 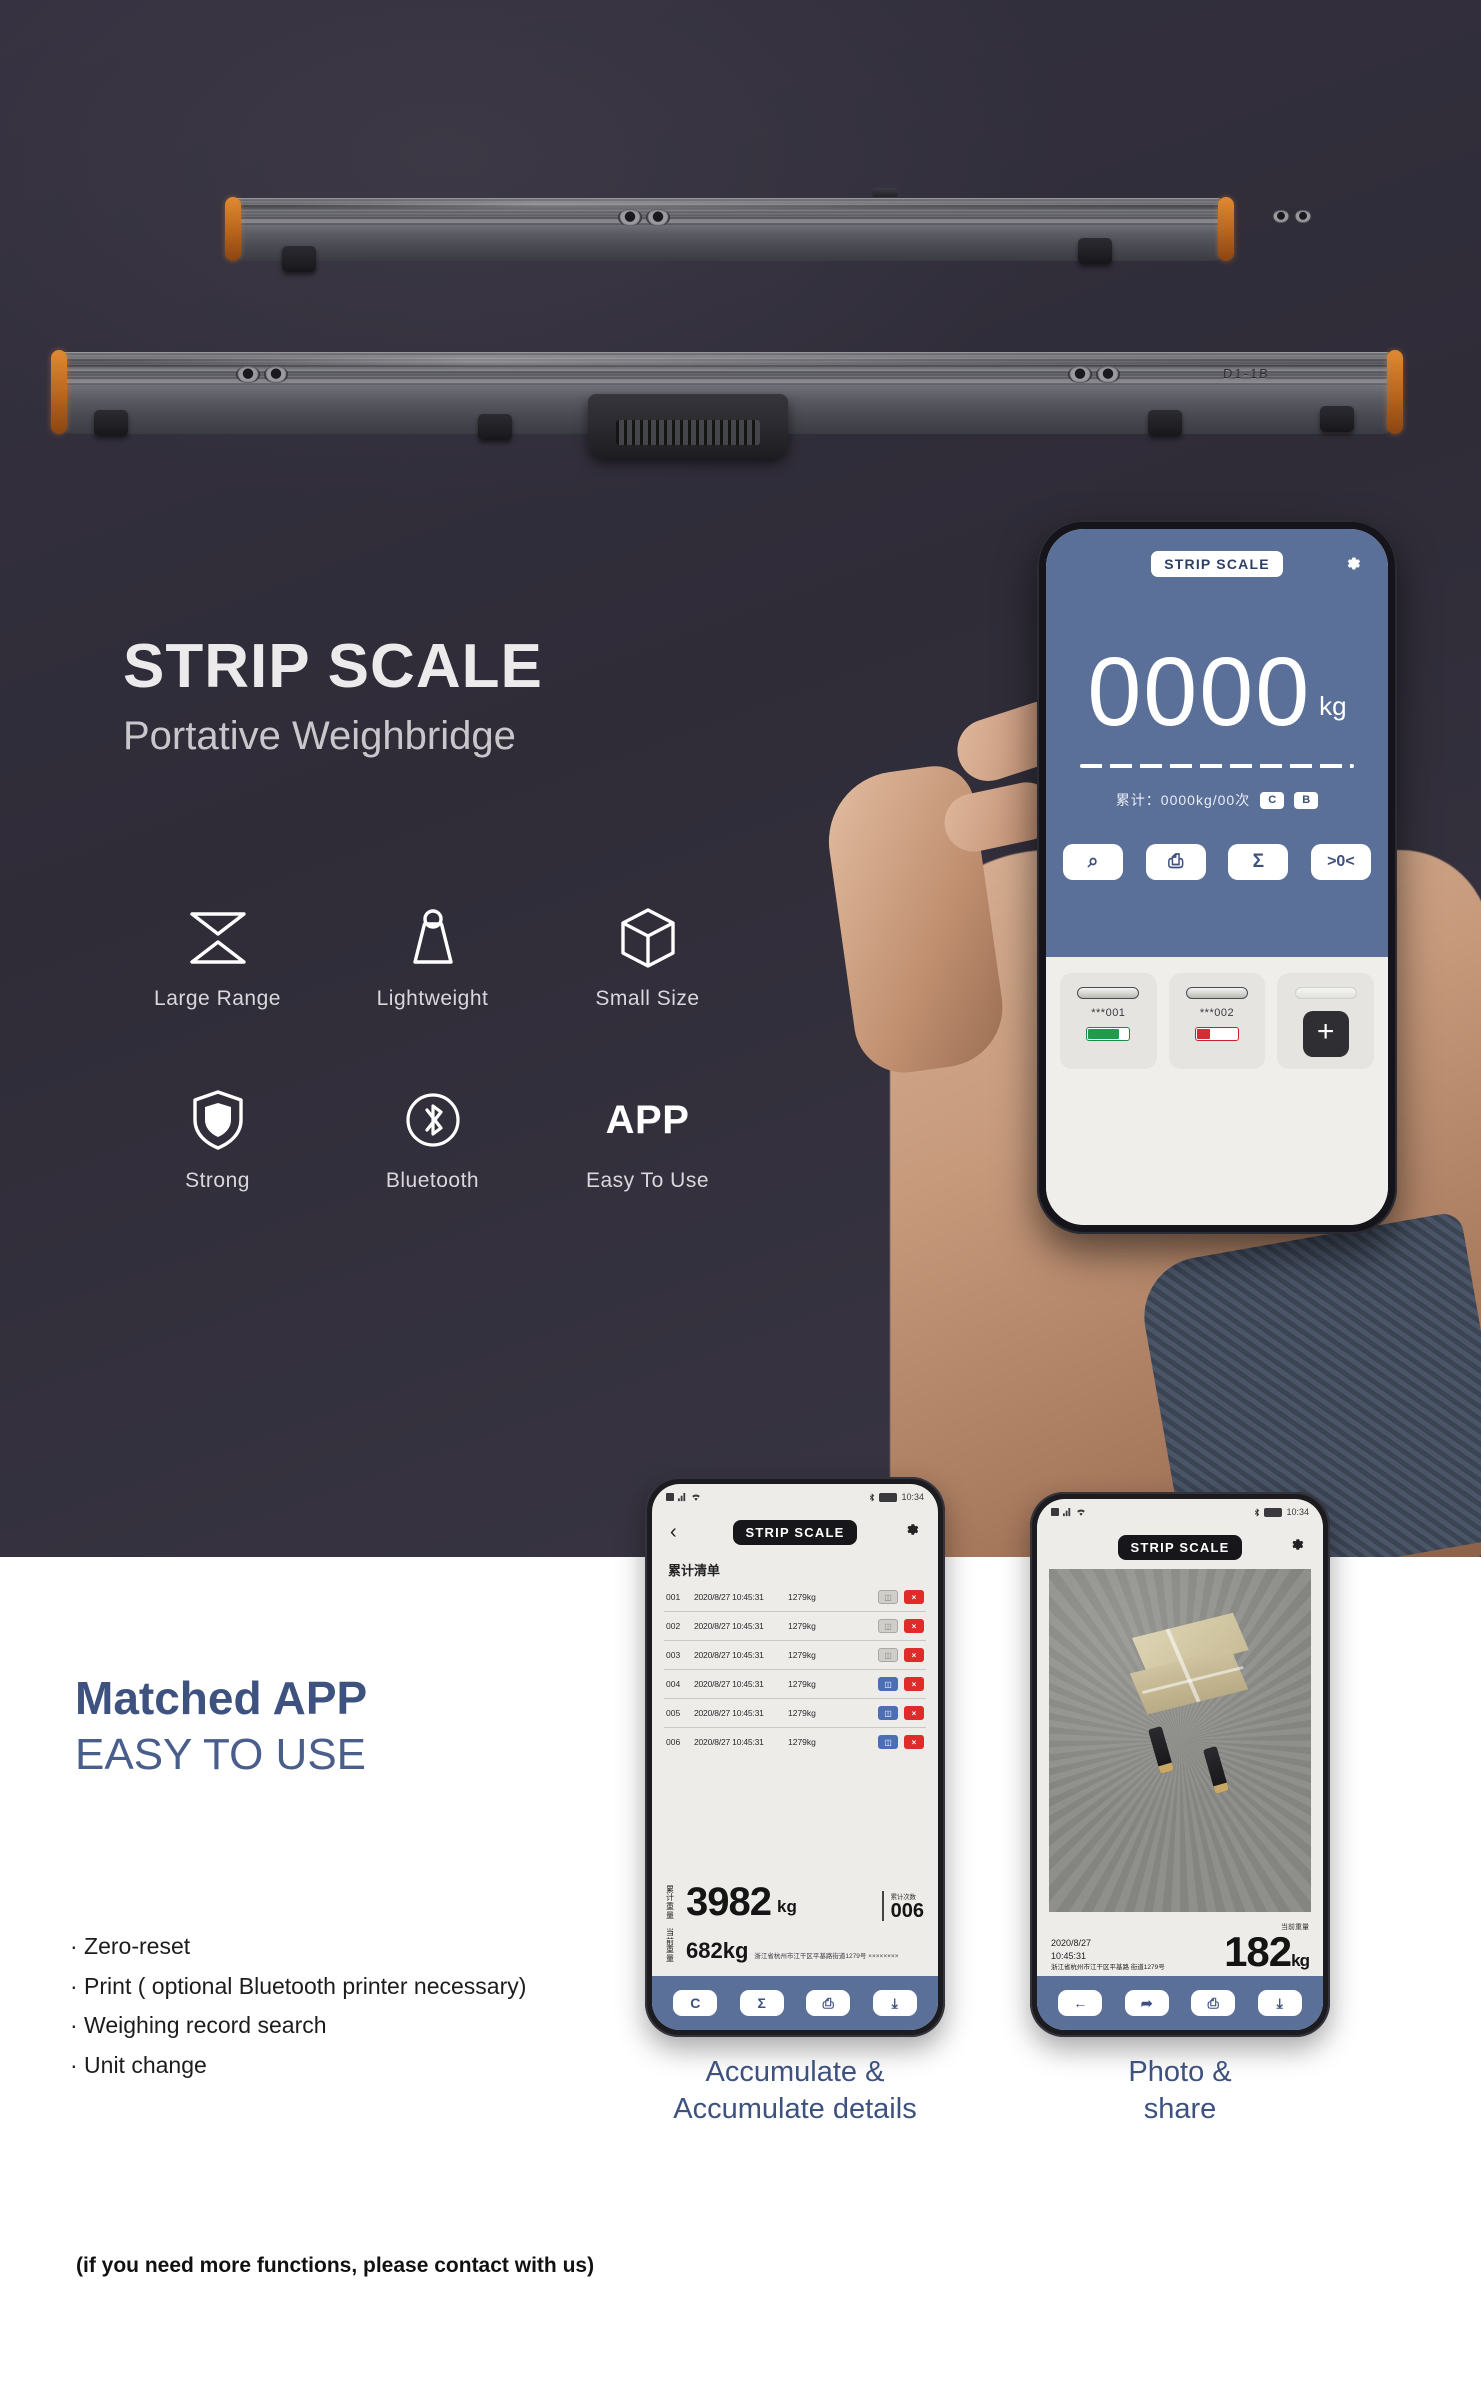 I want to click on single-weight-label: 当前 重量, so click(x=670, y=1945).